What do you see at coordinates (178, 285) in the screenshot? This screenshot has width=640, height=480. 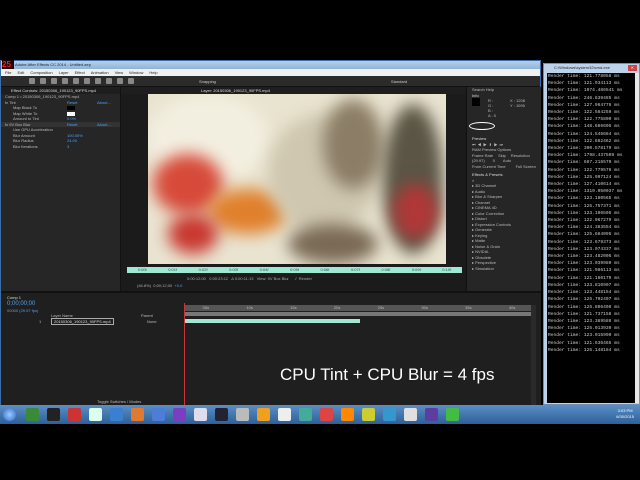 I see `exposure-offset: +0.0` at bounding box center [178, 285].